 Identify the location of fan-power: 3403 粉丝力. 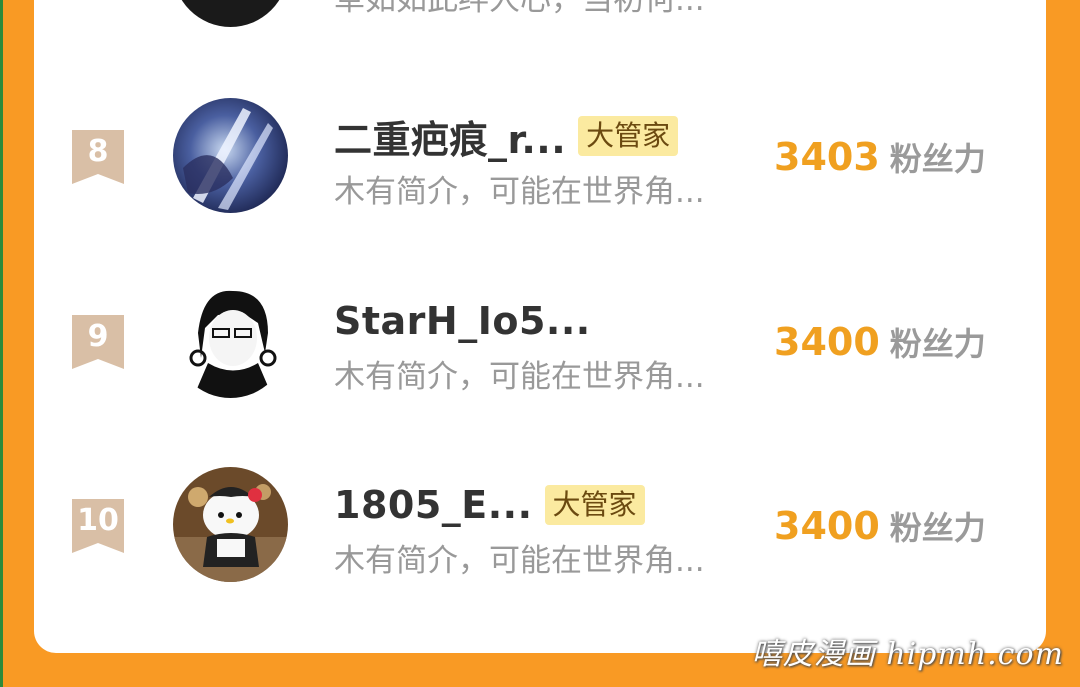
(880, 157).